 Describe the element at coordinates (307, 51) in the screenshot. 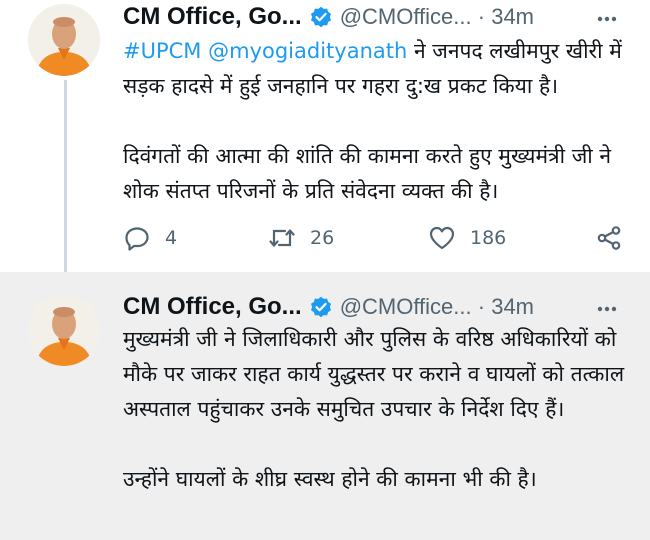

I see `mention-link: @myogiadityanath` at that location.